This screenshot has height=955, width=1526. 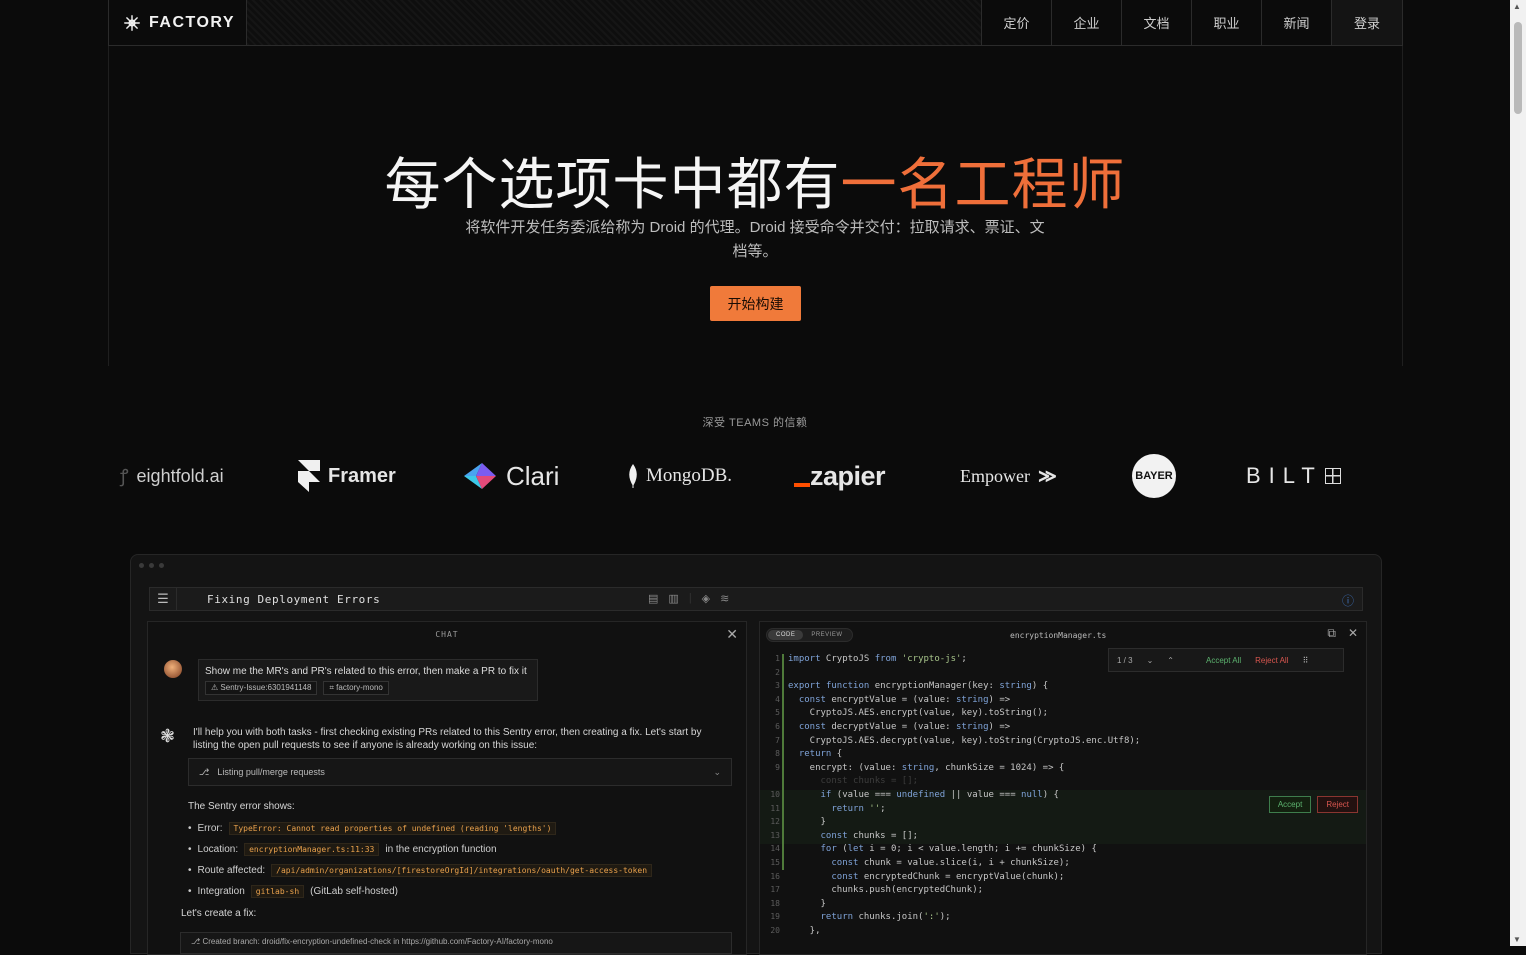 What do you see at coordinates (877, 659) in the screenshot?
I see `line-text: import CryptoJS from 'crypto-js';` at bounding box center [877, 659].